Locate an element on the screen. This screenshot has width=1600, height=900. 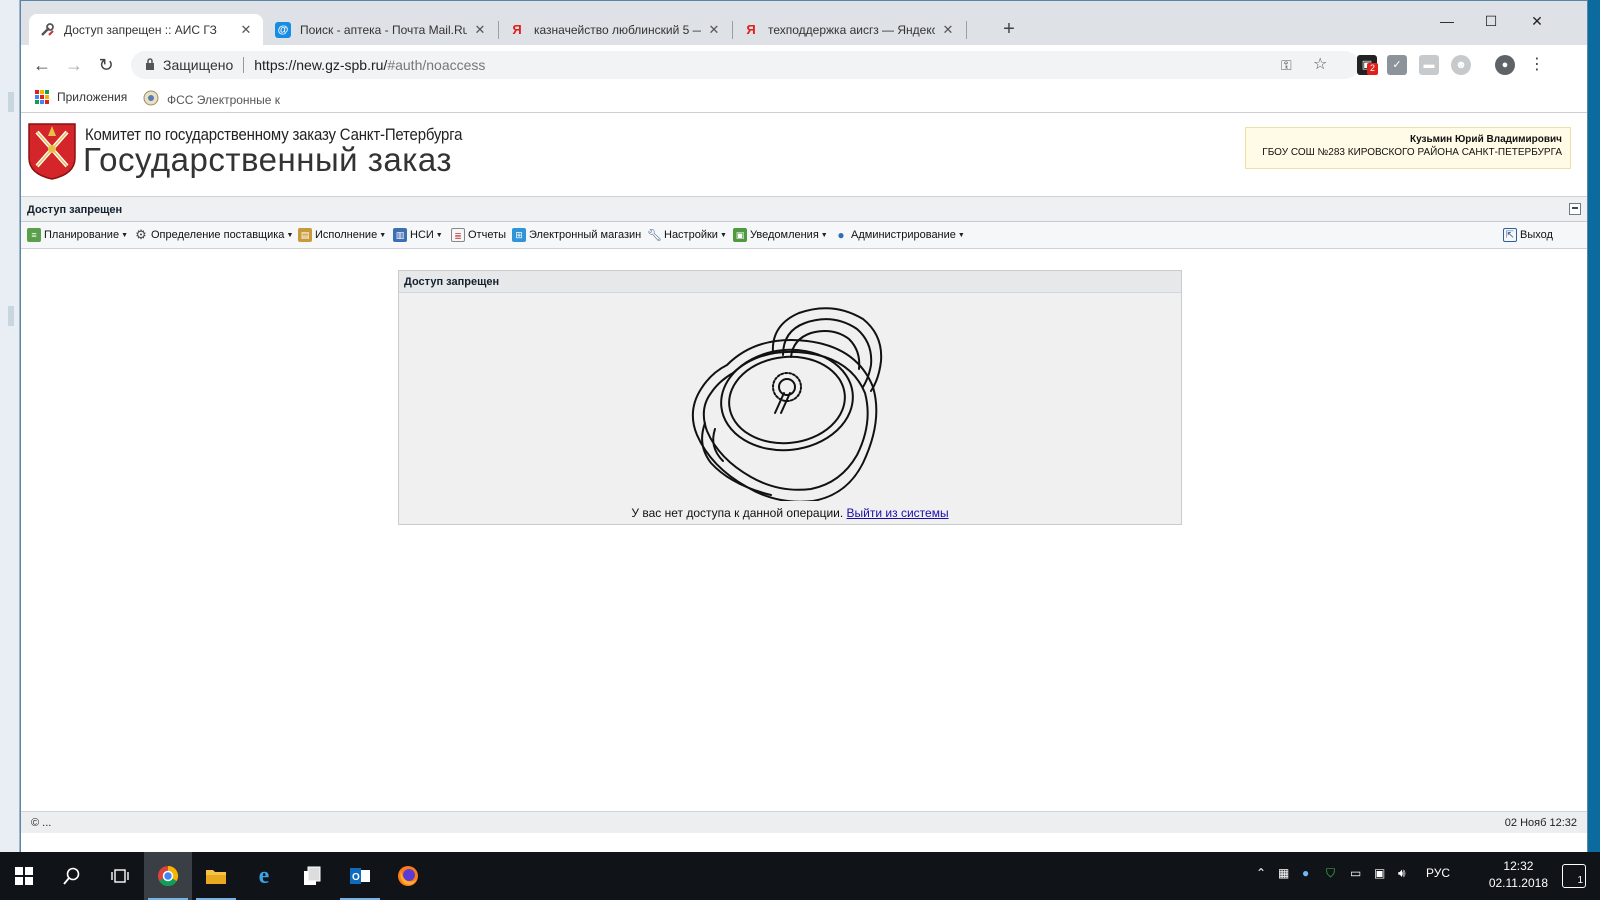
tab-title: техподдержка аисгз — Яндекс is located at coordinates (851, 29).